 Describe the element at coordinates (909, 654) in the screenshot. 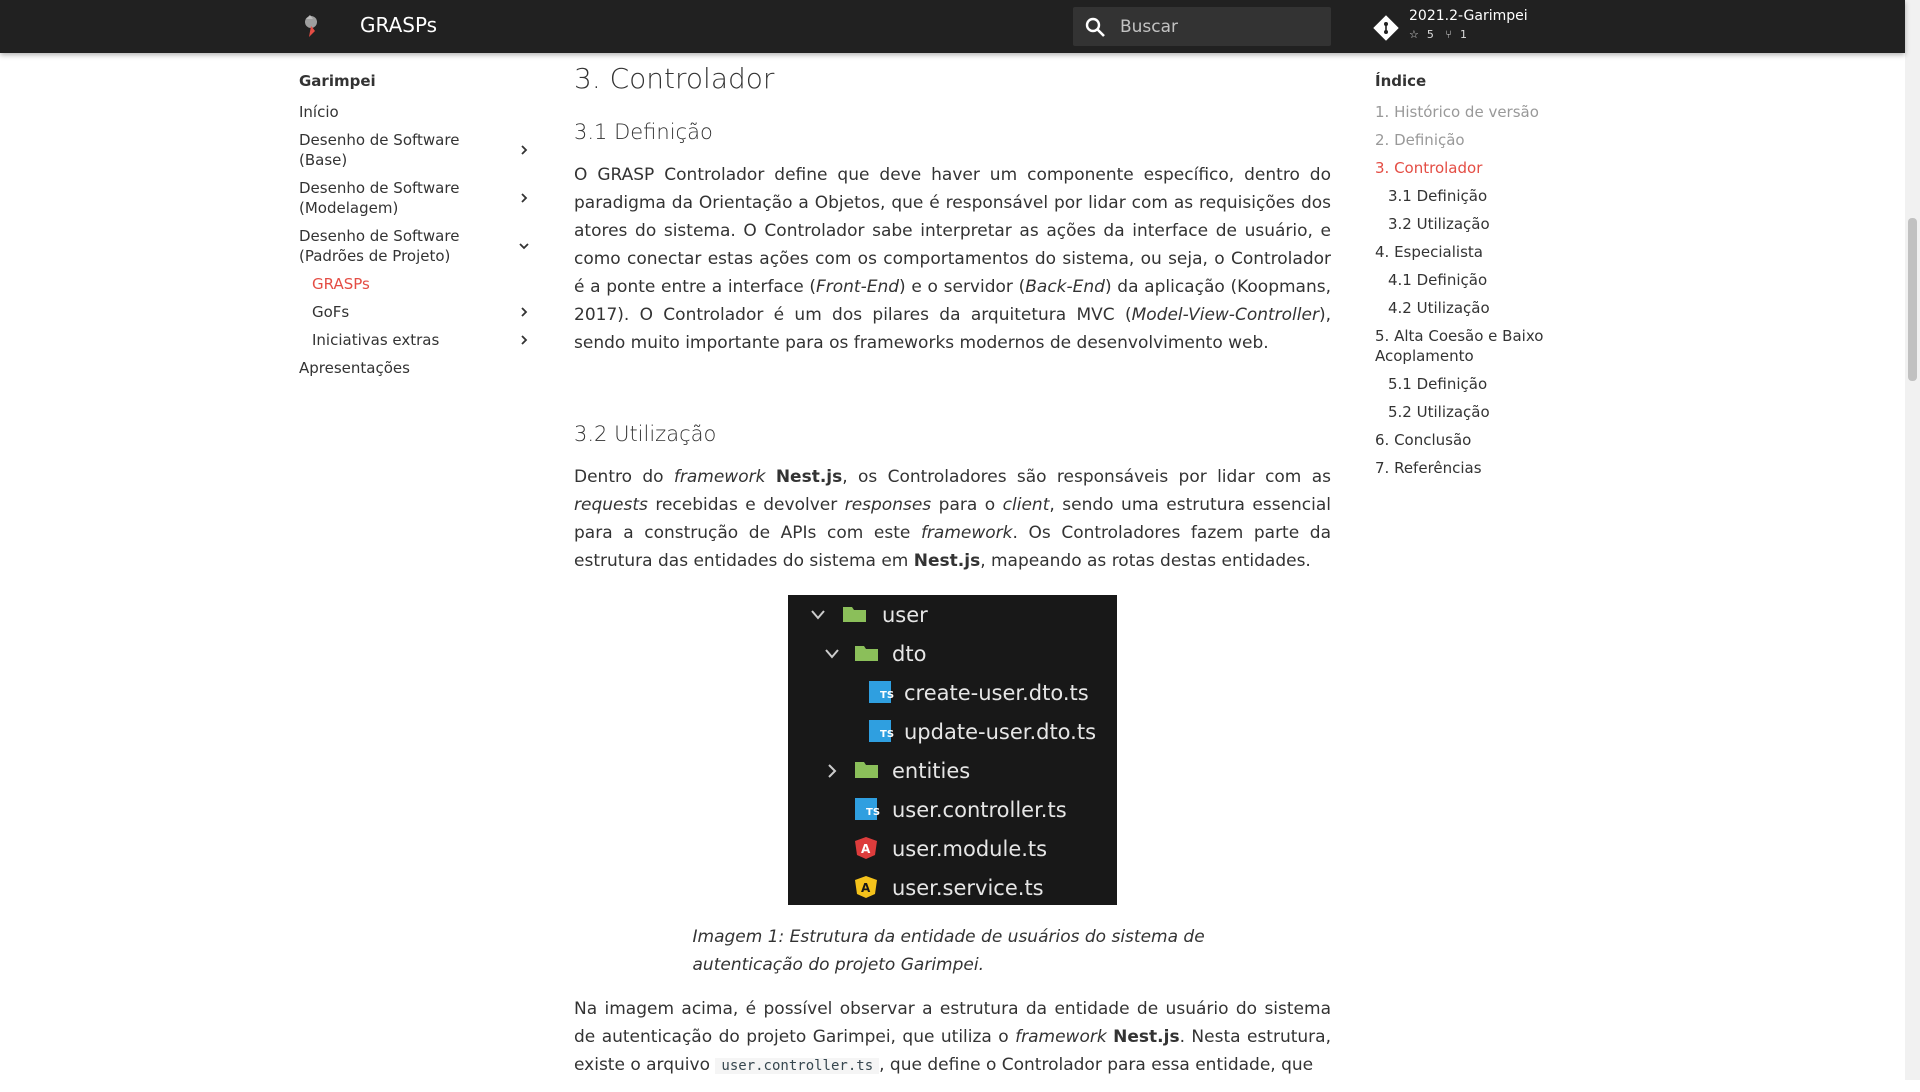

I see `tree-label: dto` at that location.